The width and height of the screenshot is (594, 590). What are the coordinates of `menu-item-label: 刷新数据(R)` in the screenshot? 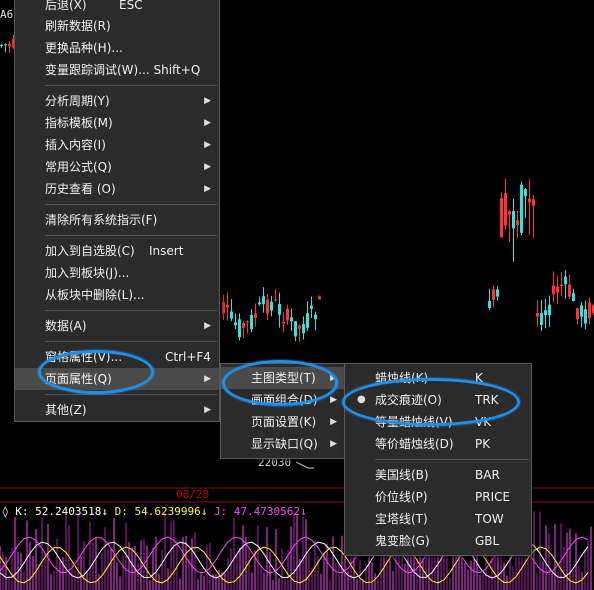 It's located at (78, 26).